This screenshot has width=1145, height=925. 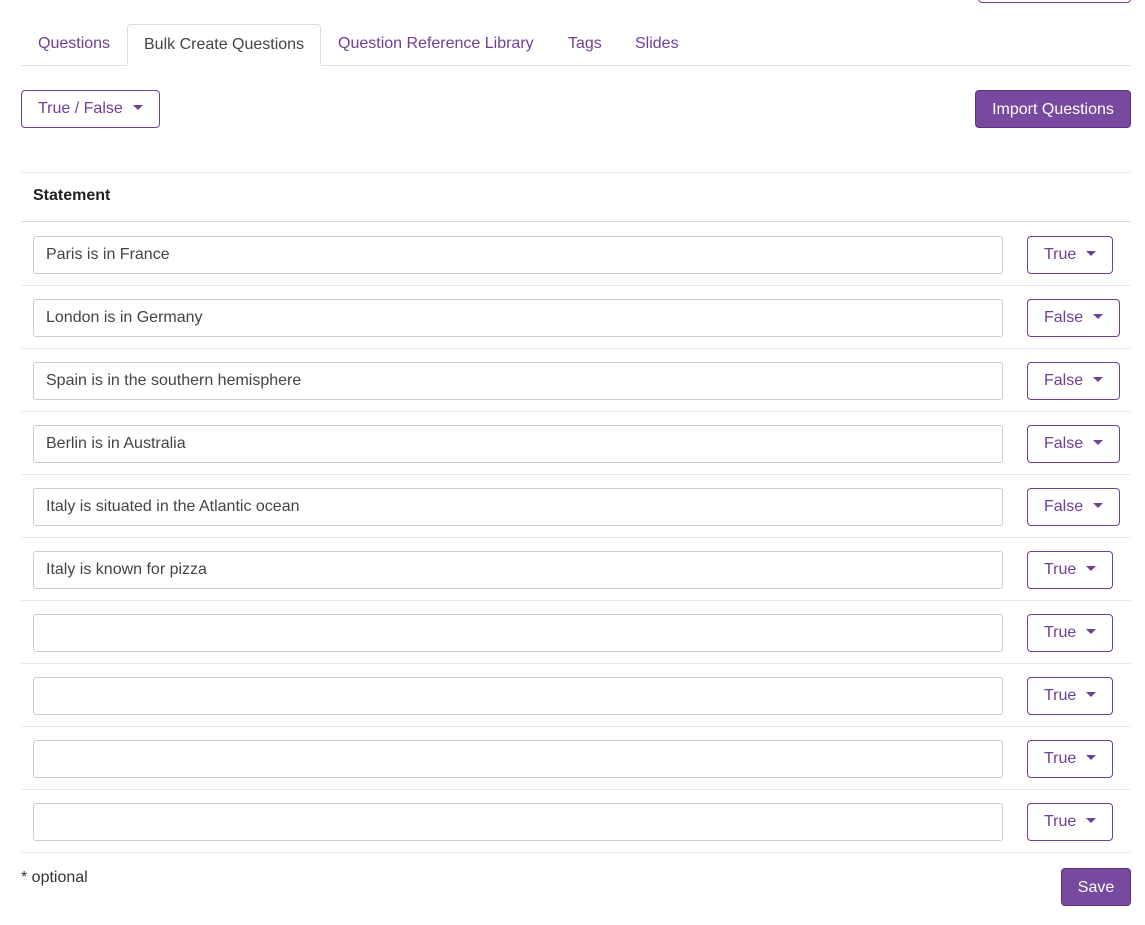 I want to click on statement-column-header: Statement, so click(x=72, y=195).